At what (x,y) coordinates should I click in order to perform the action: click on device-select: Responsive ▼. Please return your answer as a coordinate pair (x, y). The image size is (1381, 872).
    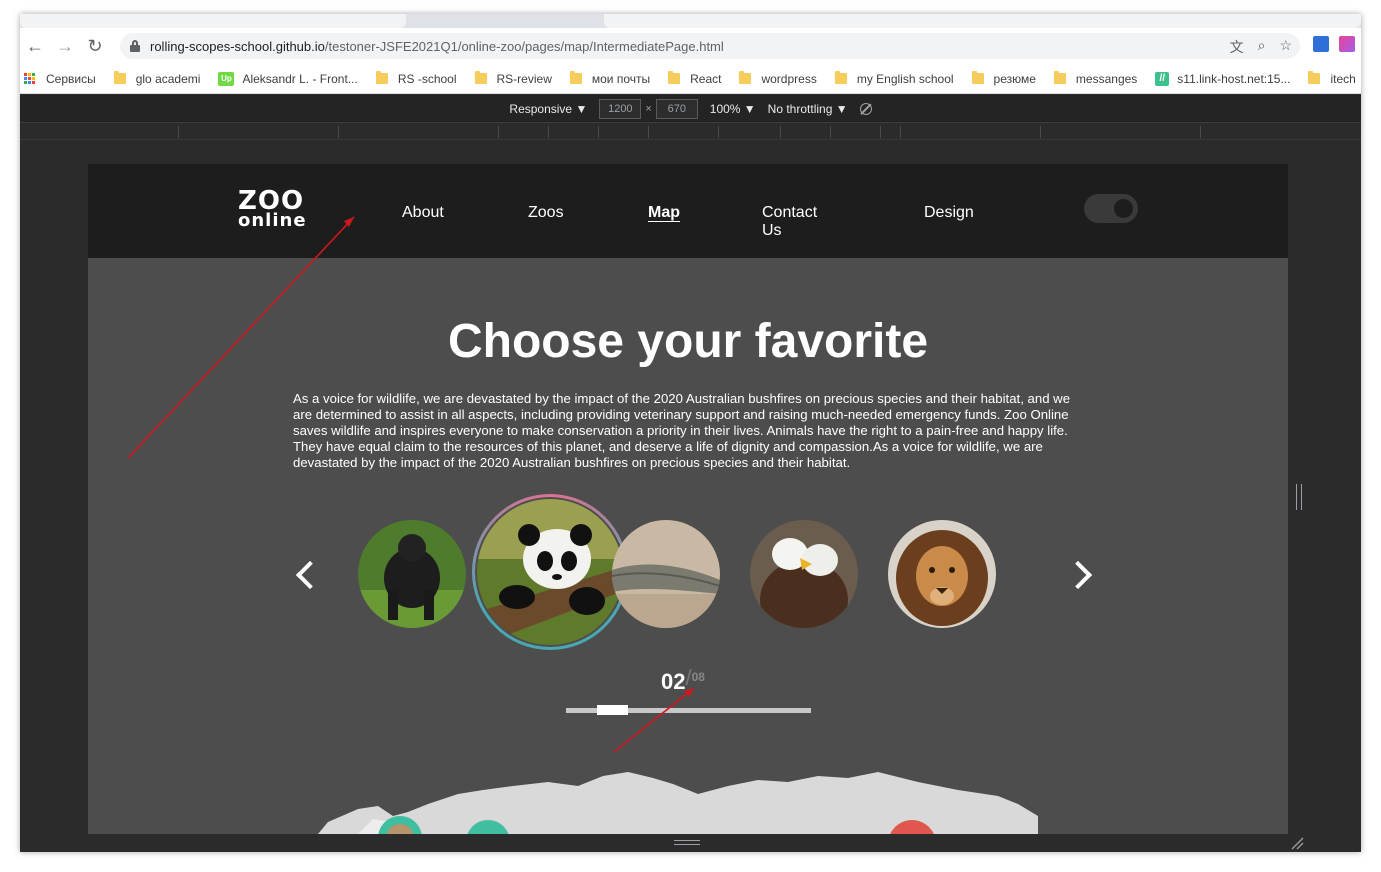
    Looking at the image, I should click on (548, 109).